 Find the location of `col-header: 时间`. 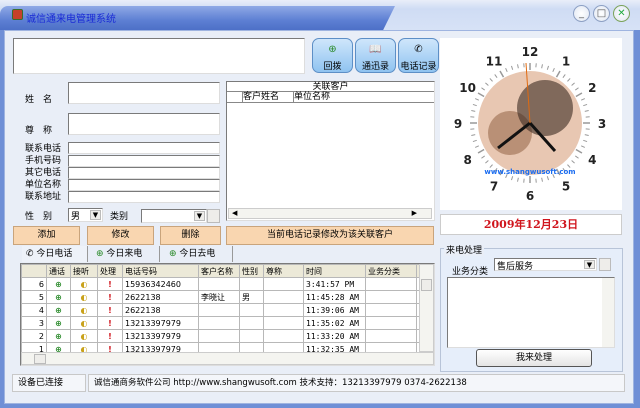

col-header: 时间 is located at coordinates (334, 271).